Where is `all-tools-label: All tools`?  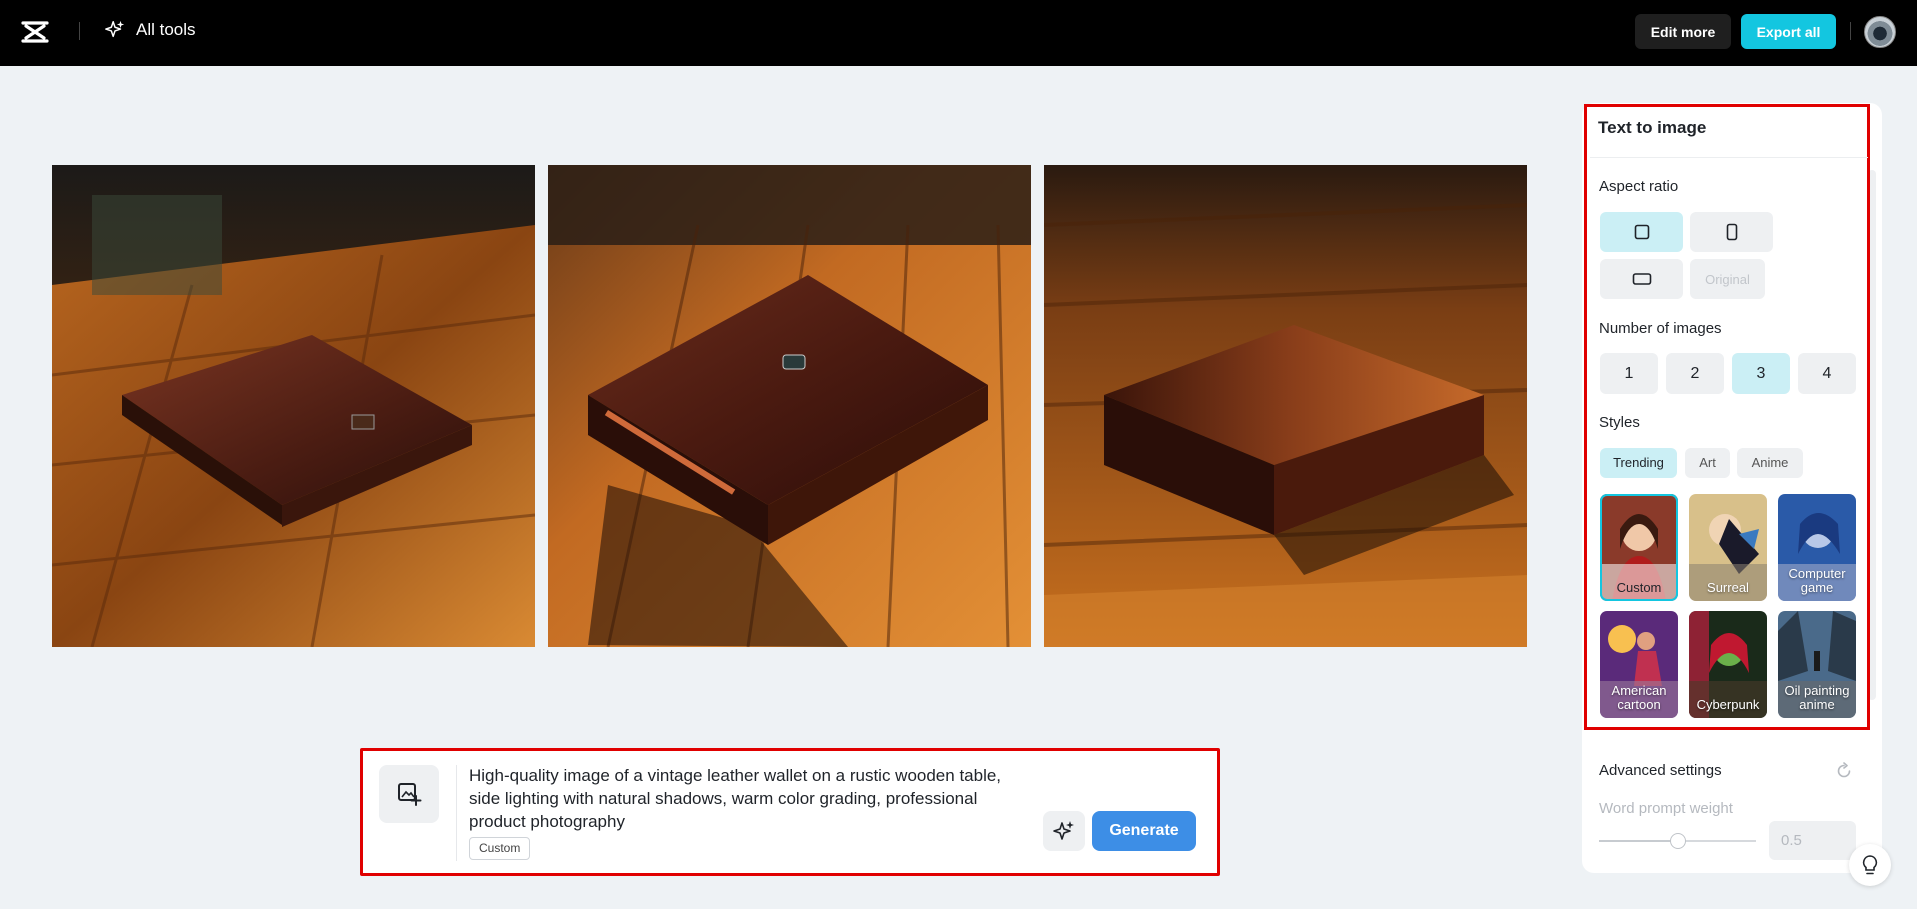
all-tools-label: All tools is located at coordinates (166, 29).